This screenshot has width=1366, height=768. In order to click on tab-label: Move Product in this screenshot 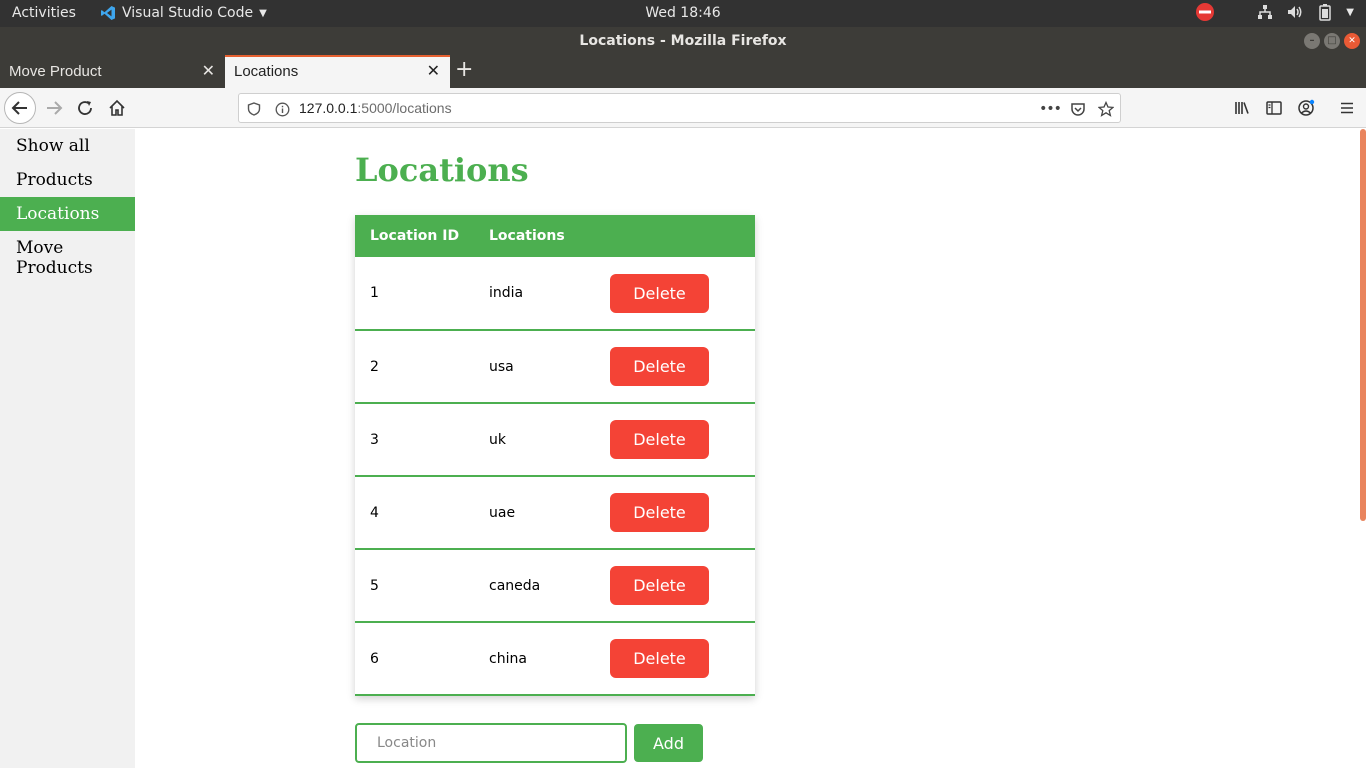, I will do `click(55, 71)`.